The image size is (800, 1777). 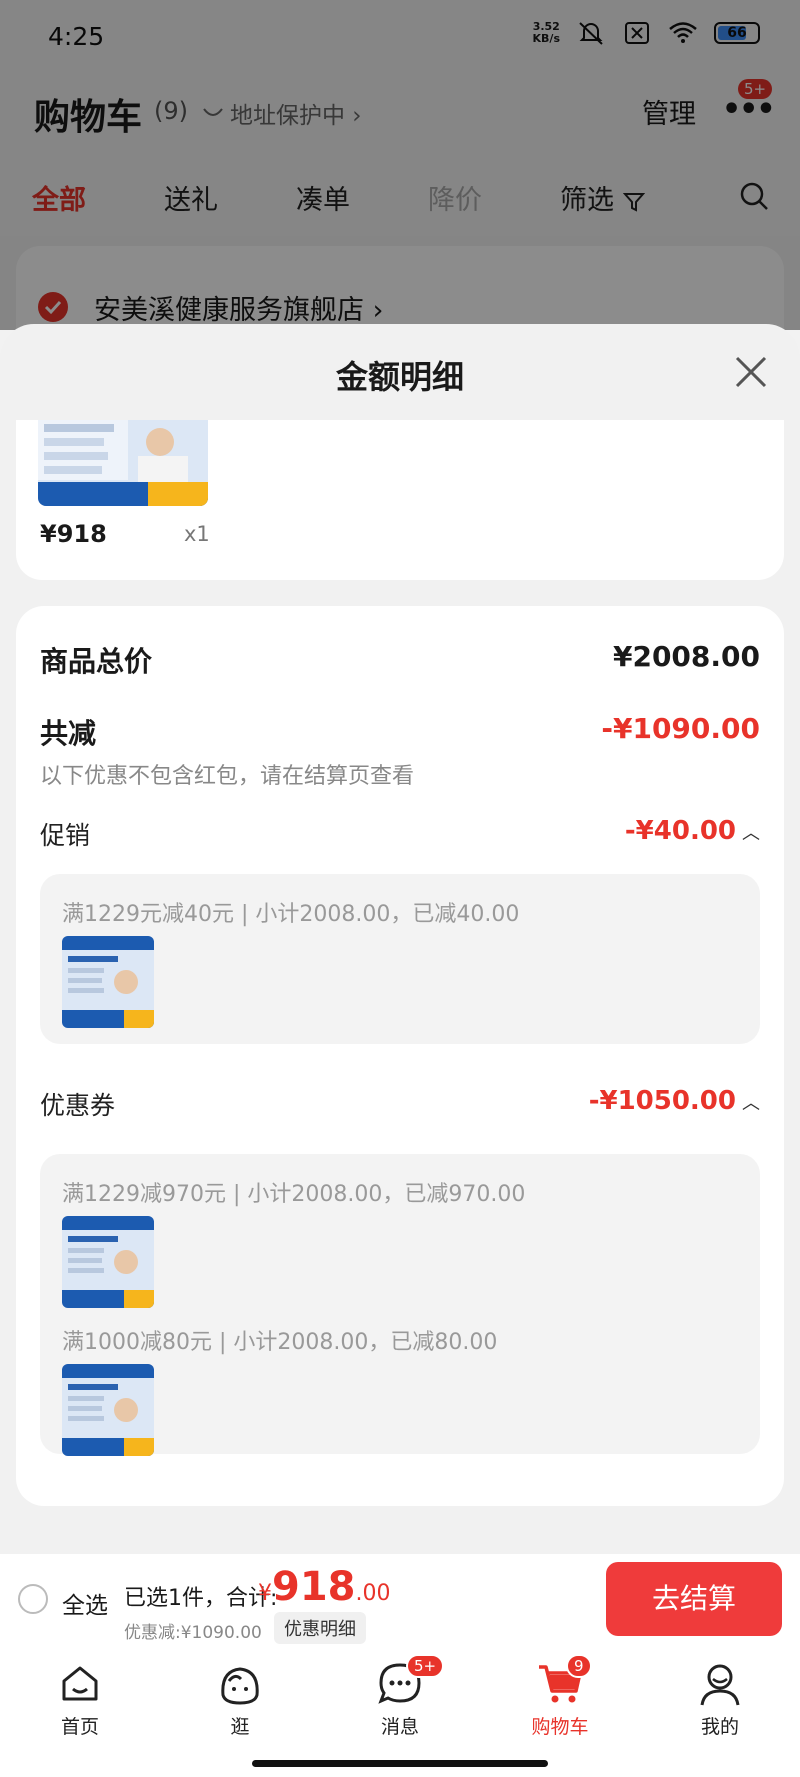 What do you see at coordinates (240, 1727) in the screenshot?
I see `tab-browse-label: 逛` at bounding box center [240, 1727].